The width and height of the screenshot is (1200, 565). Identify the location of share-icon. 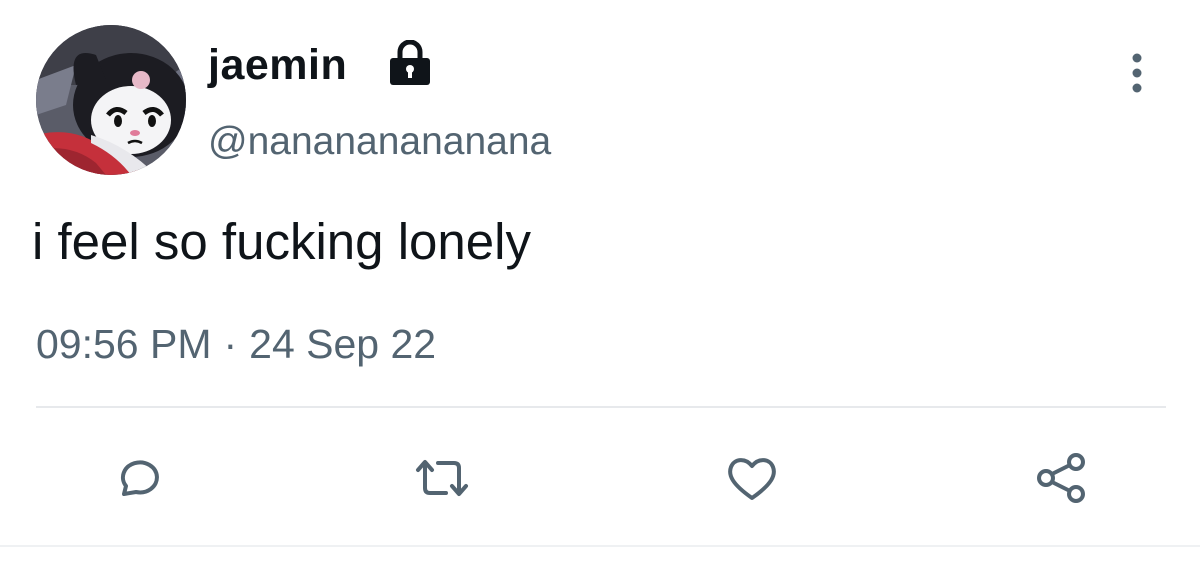
(1061, 478).